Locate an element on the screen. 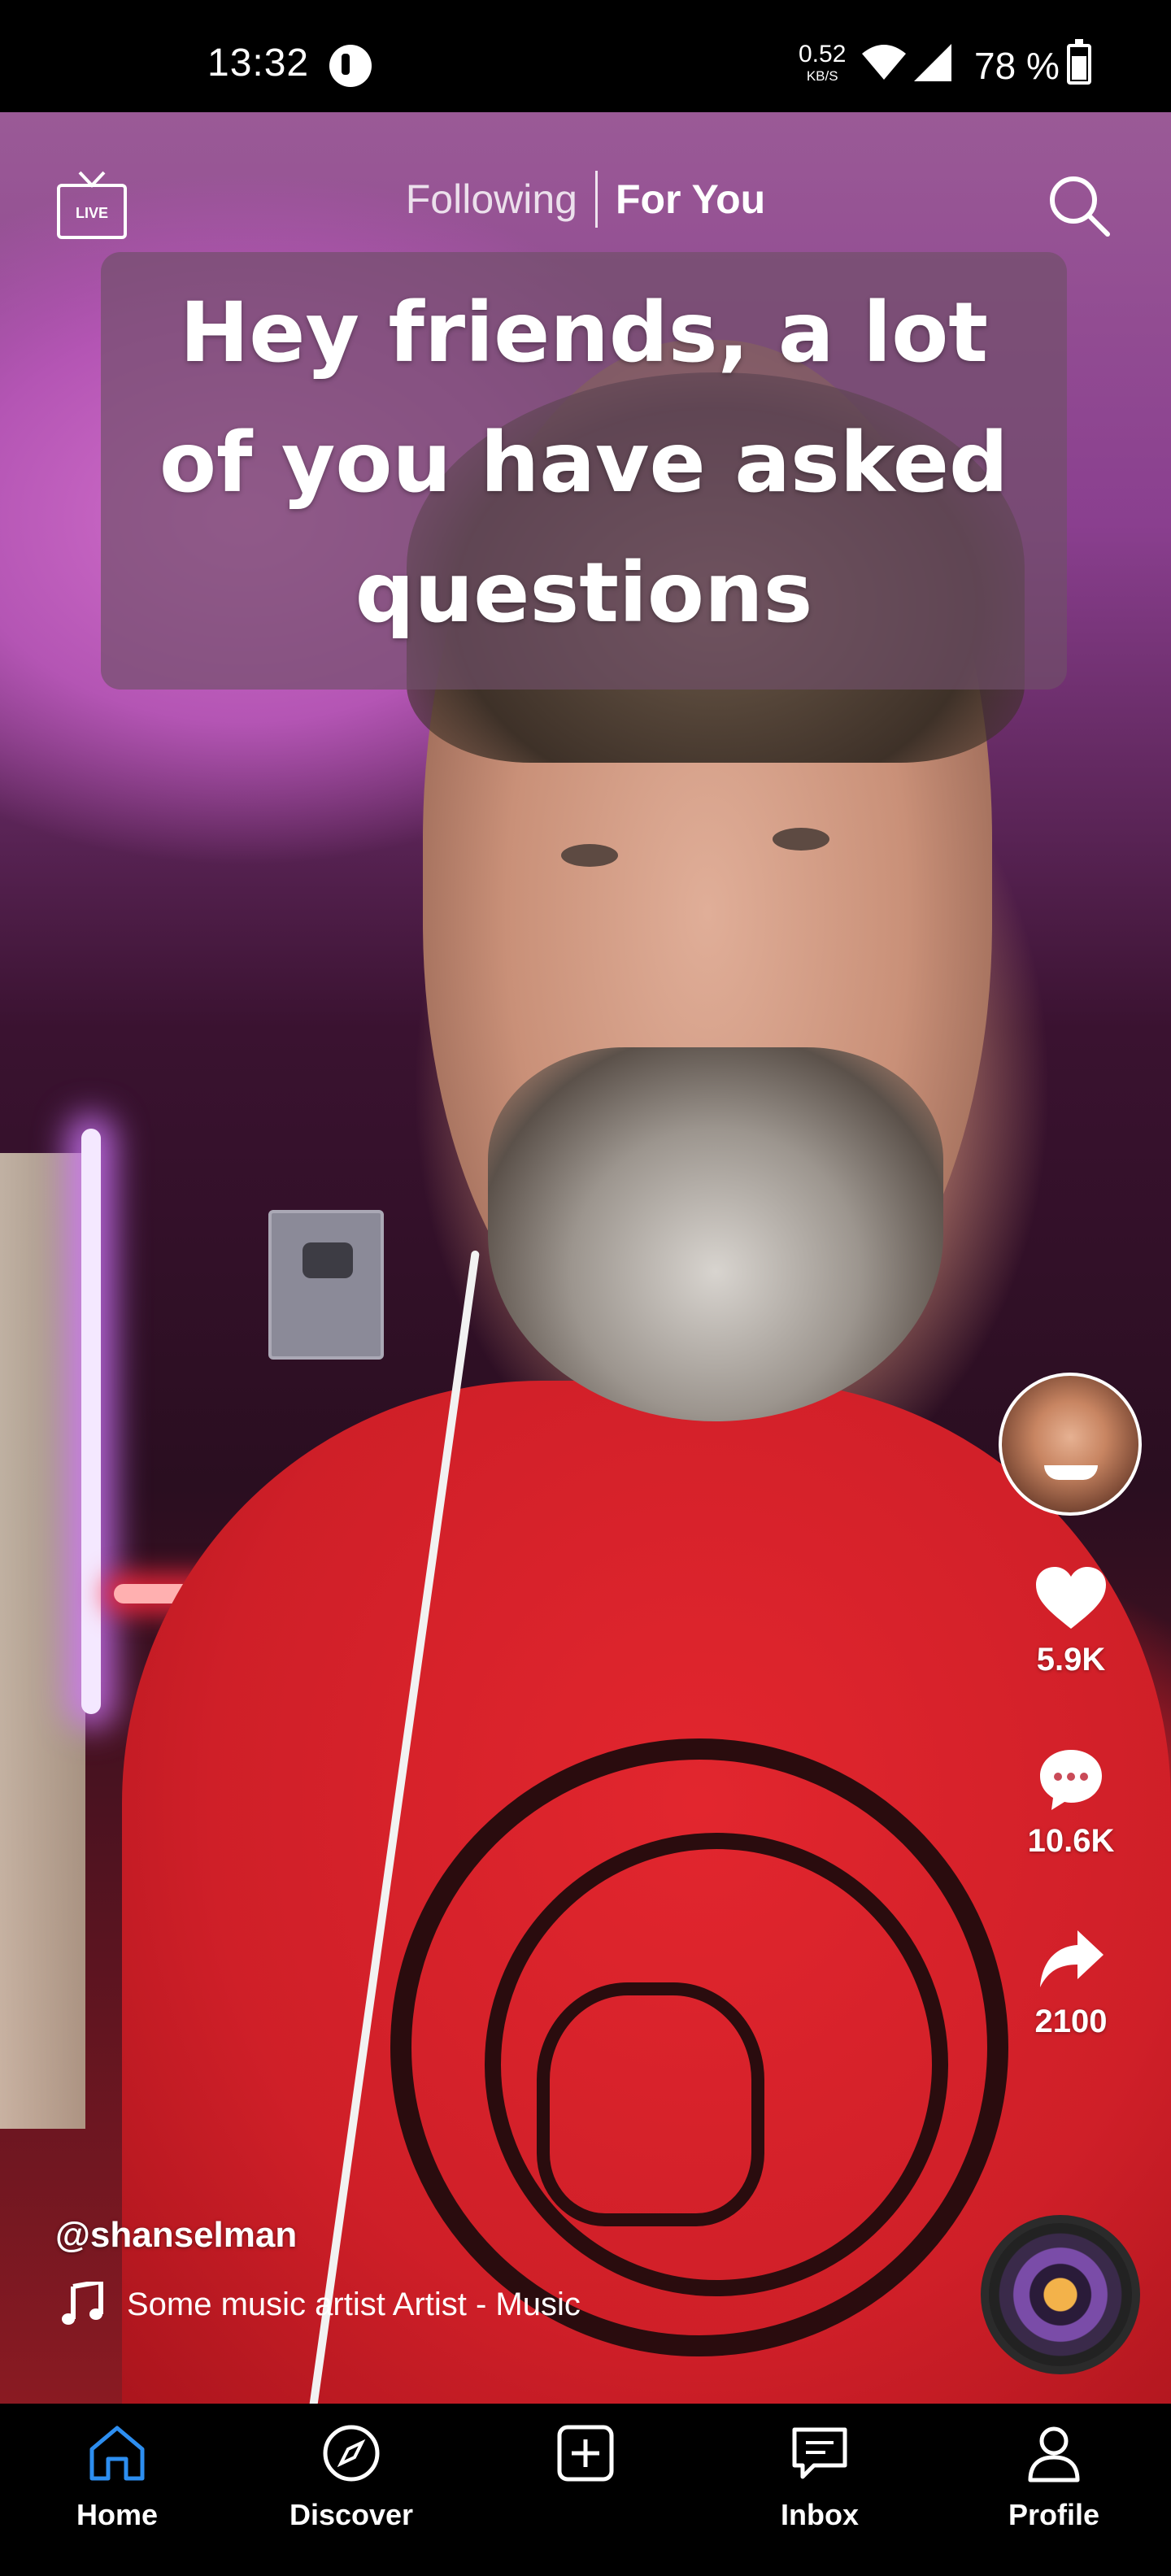  home-icon is located at coordinates (117, 2454).